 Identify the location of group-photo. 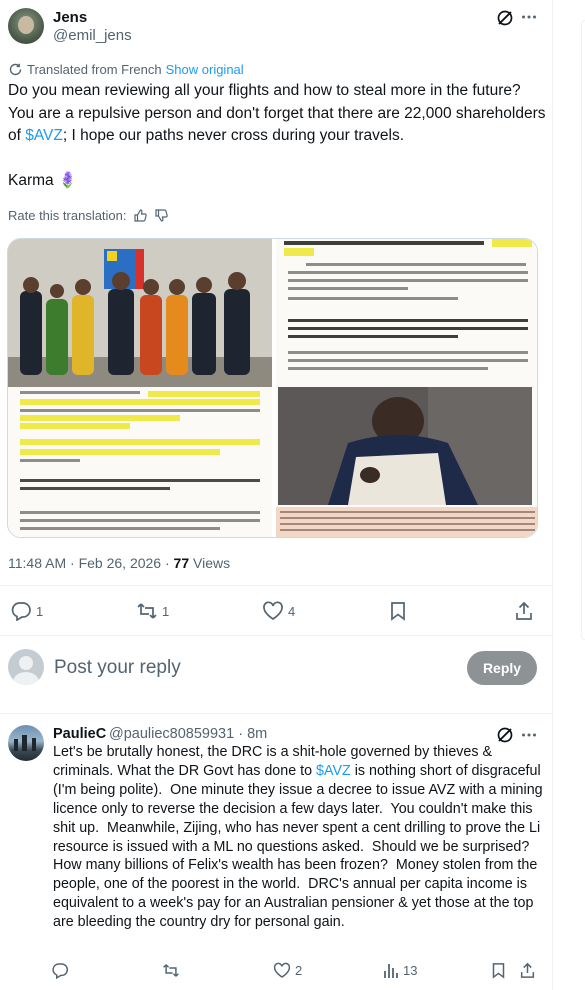
(140, 313).